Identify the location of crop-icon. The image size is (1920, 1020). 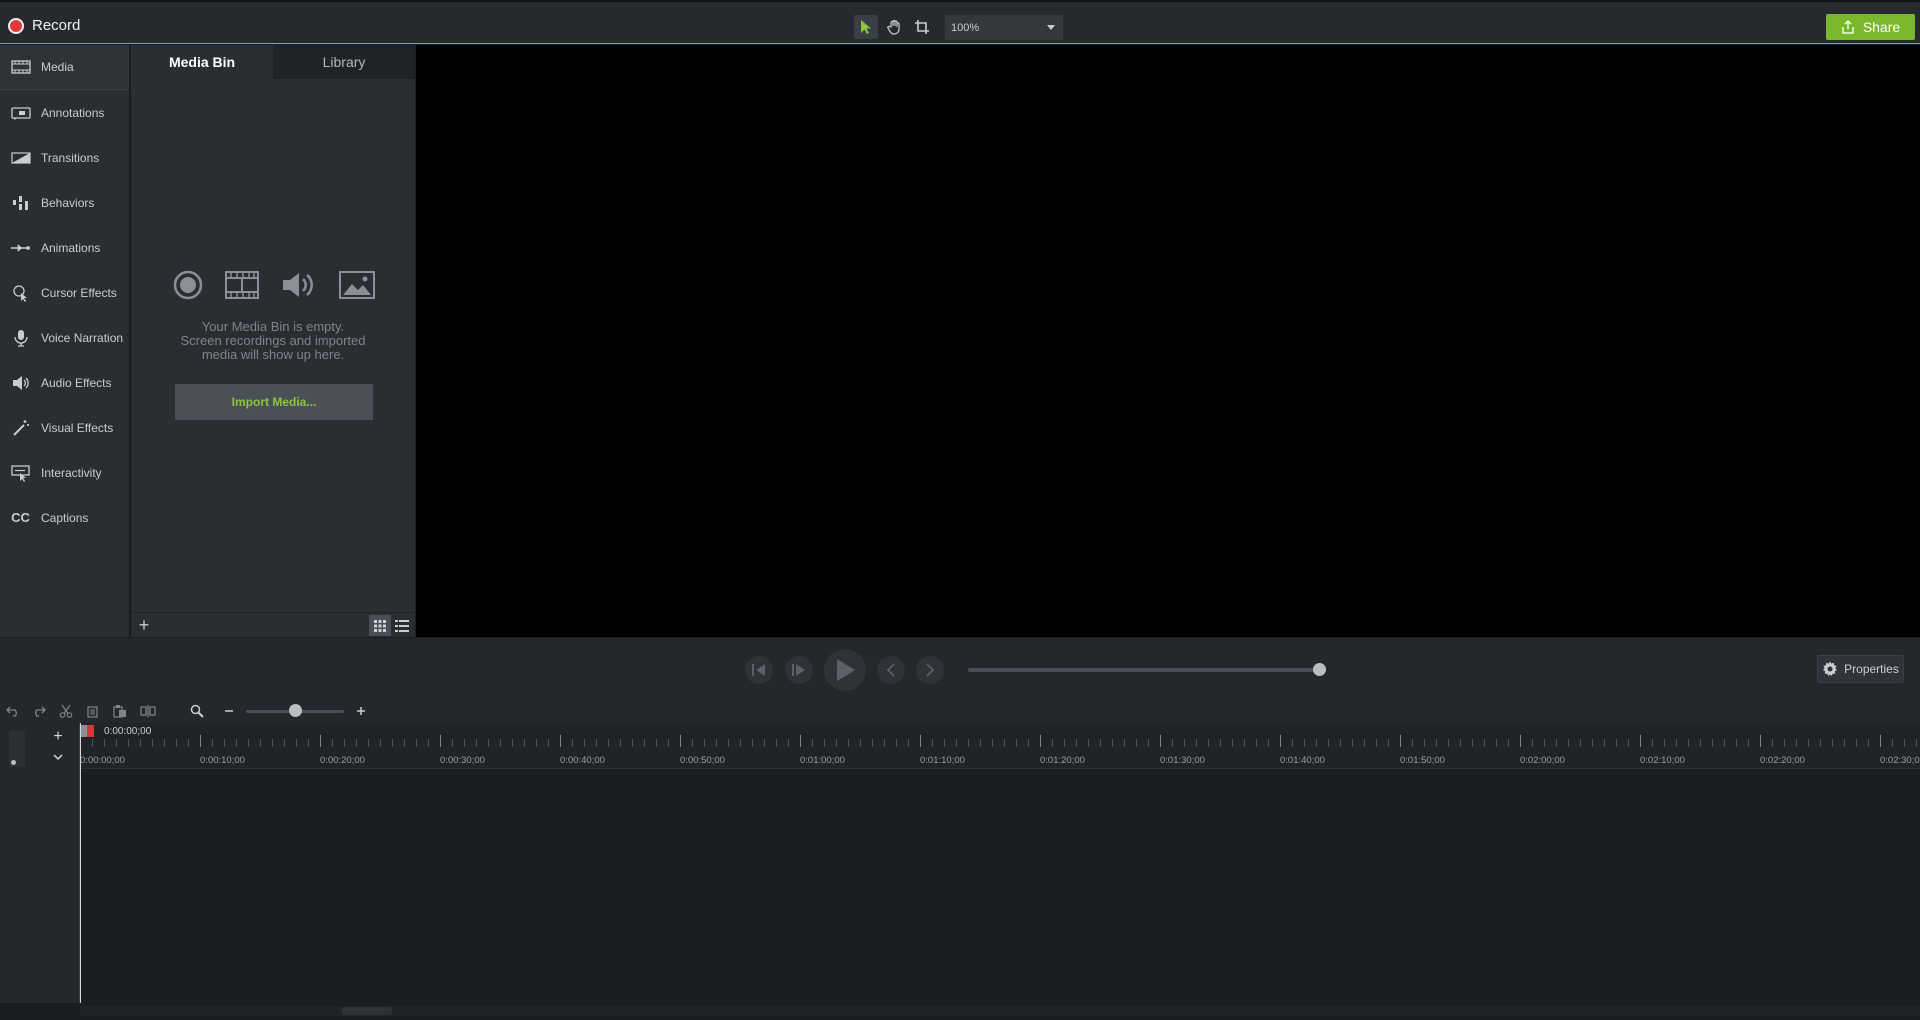
(922, 27).